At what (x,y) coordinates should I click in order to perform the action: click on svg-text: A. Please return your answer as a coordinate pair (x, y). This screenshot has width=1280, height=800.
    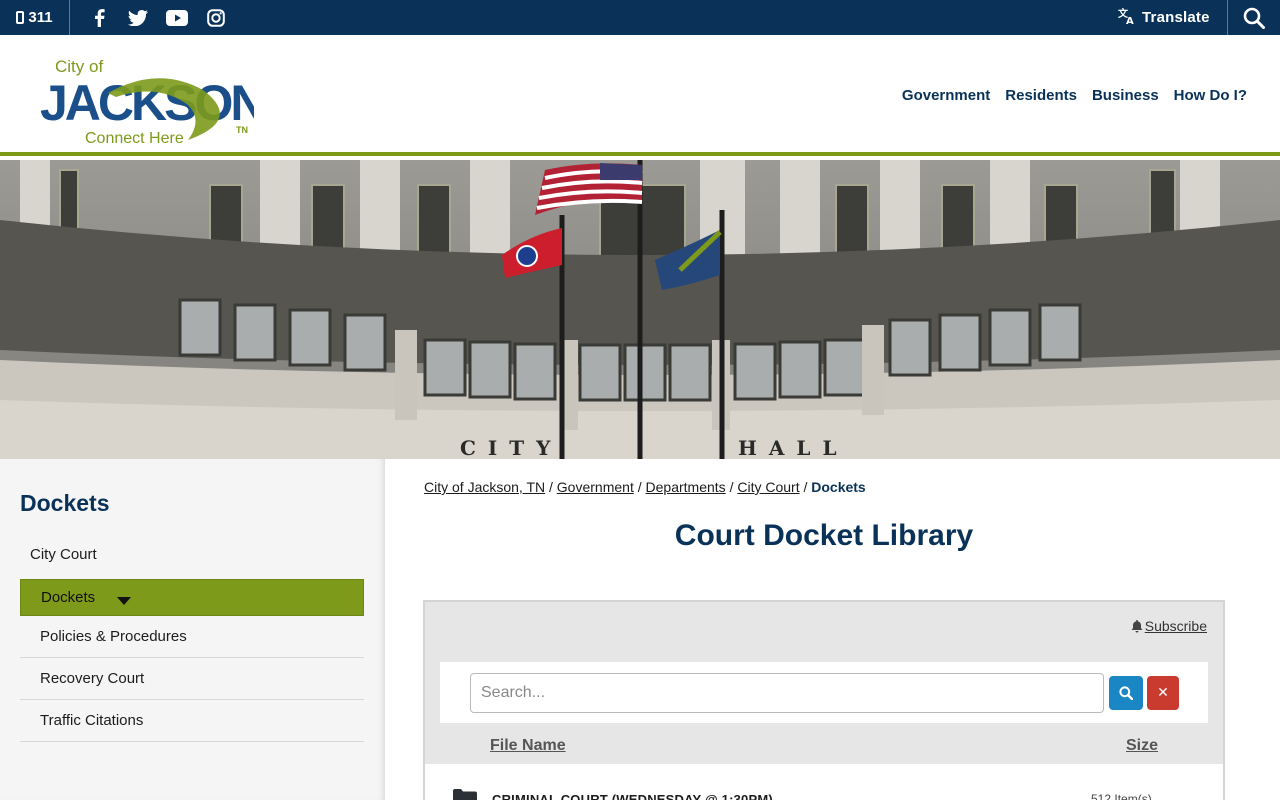
    Looking at the image, I should click on (1130, 20).